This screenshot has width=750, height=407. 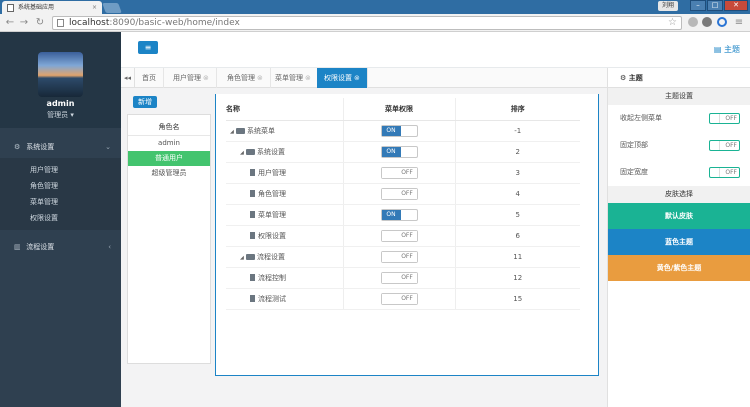 I want to click on table-row: 菜单管理 ON 5, so click(x=403, y=215).